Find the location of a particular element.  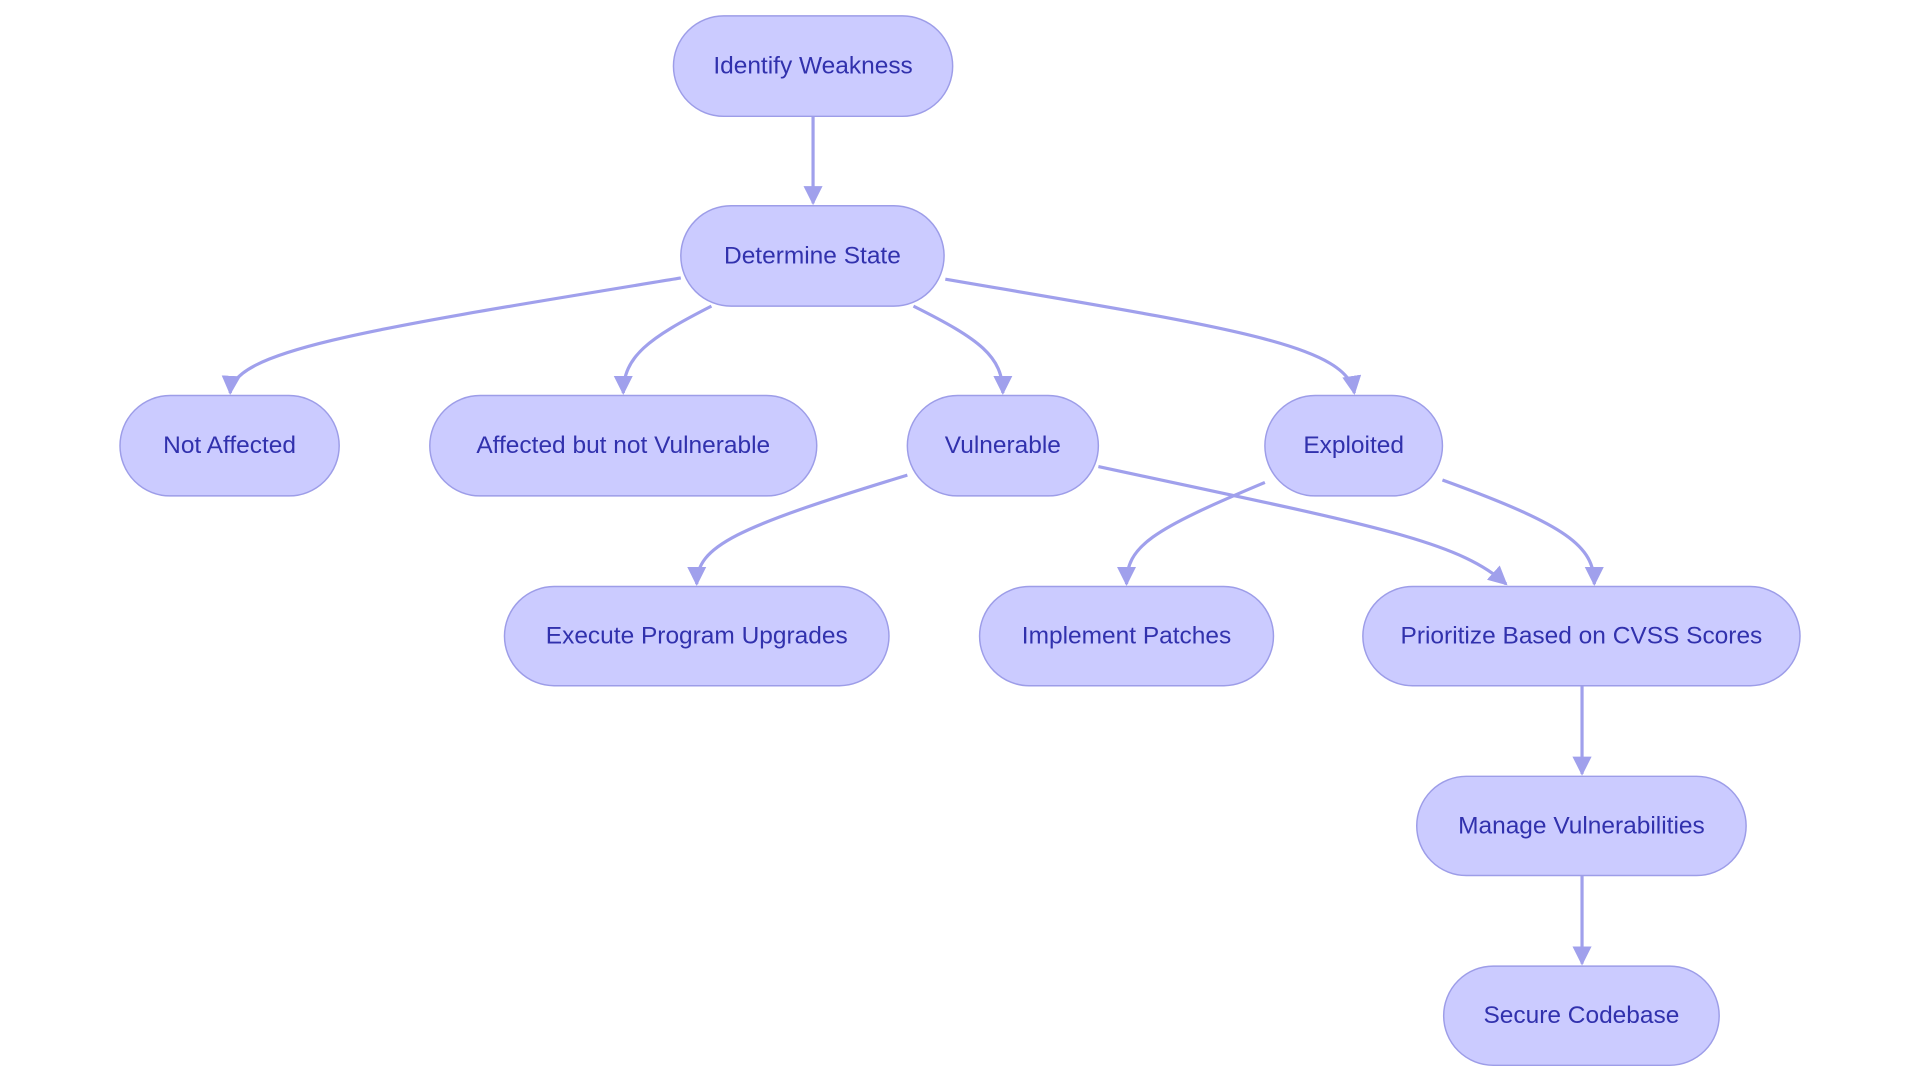

edge-determine-to-affected is located at coordinates (663, 349).